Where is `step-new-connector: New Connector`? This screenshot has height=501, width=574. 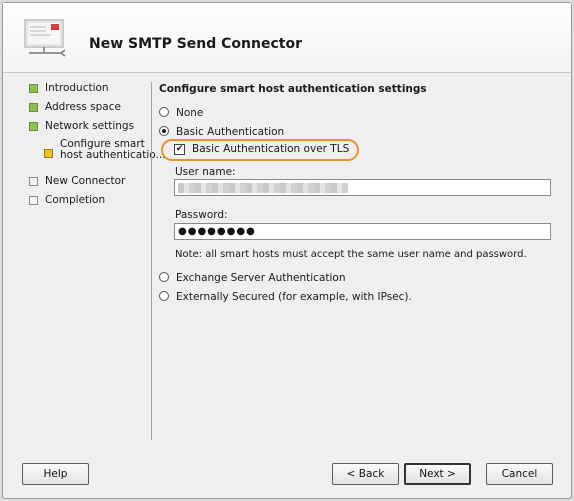
step-new-connector: New Connector is located at coordinates (89, 184).